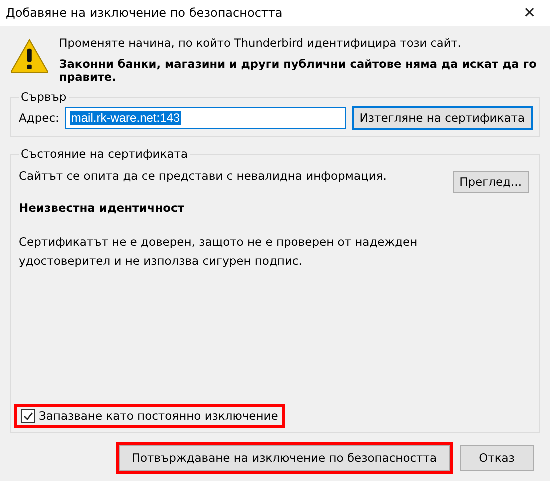 This screenshot has height=481, width=550. What do you see at coordinates (497, 458) in the screenshot?
I see `cancel-button: Отказ` at bounding box center [497, 458].